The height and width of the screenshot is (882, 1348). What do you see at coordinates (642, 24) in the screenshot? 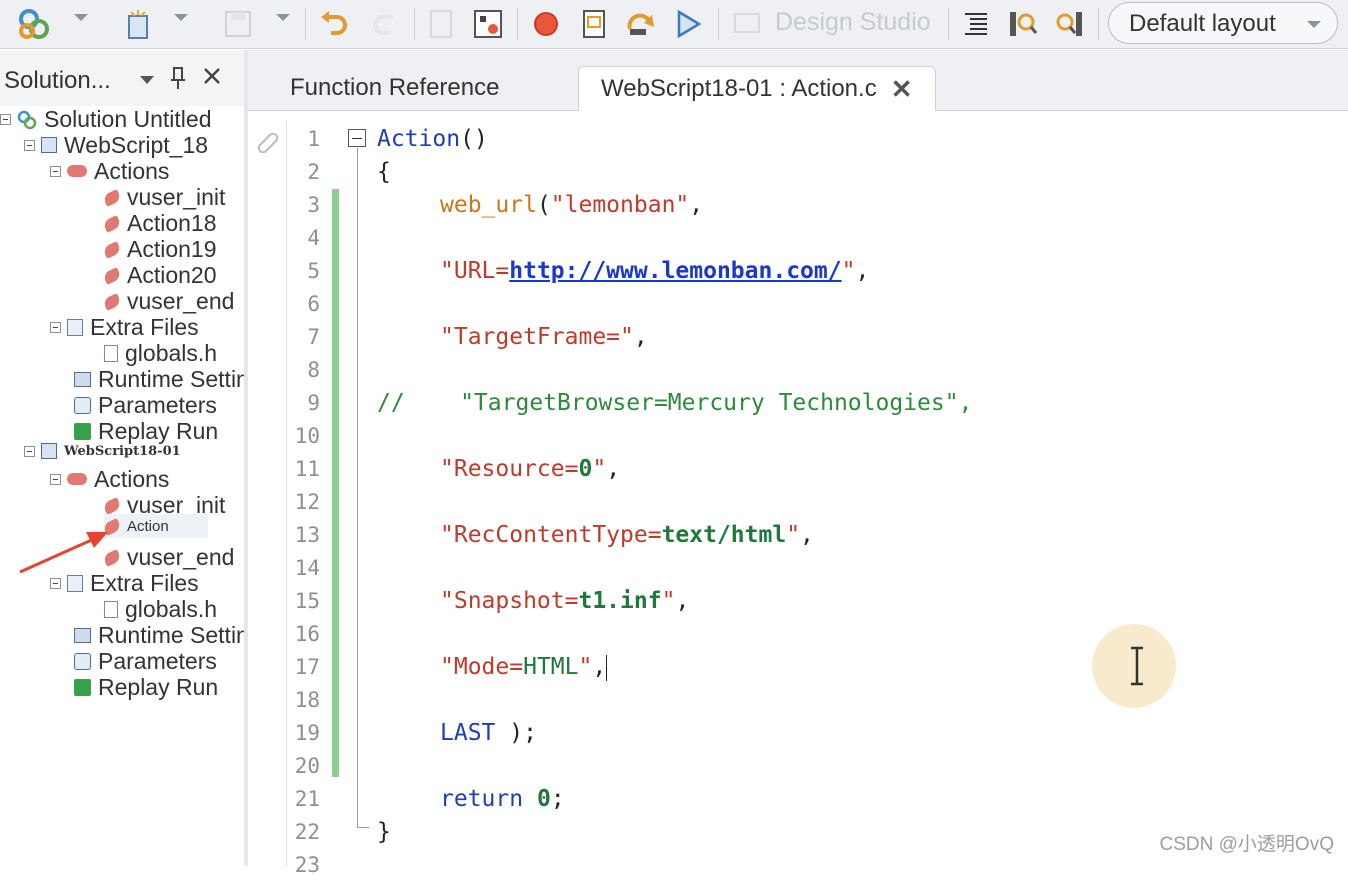
I see `replay-step-icon` at bounding box center [642, 24].